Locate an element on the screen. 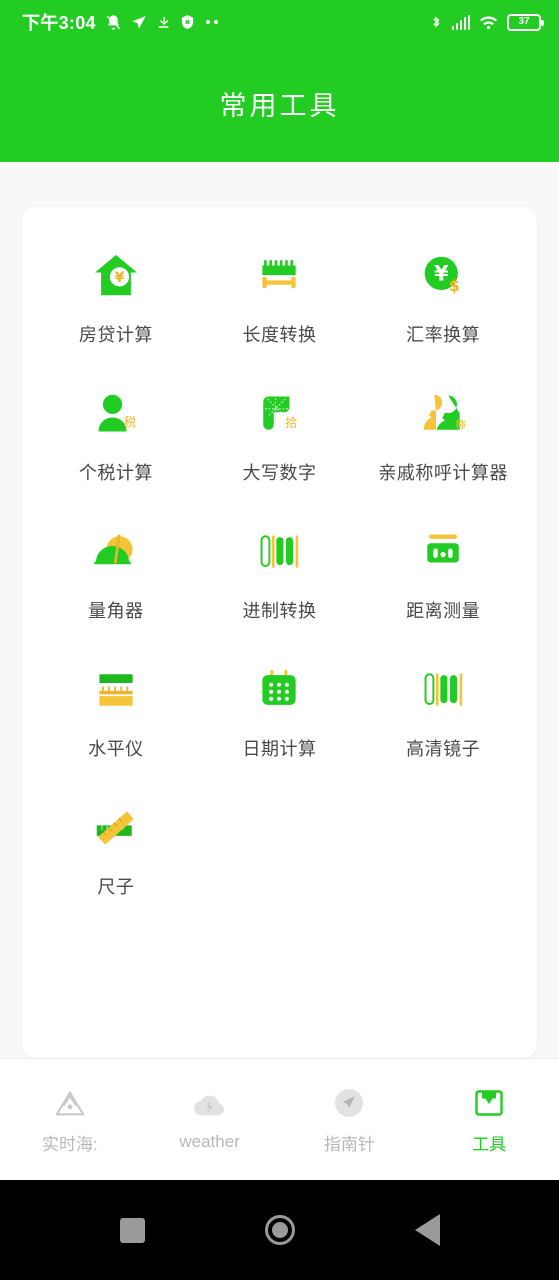  tab-compass: 指南针 is located at coordinates (350, 1120).